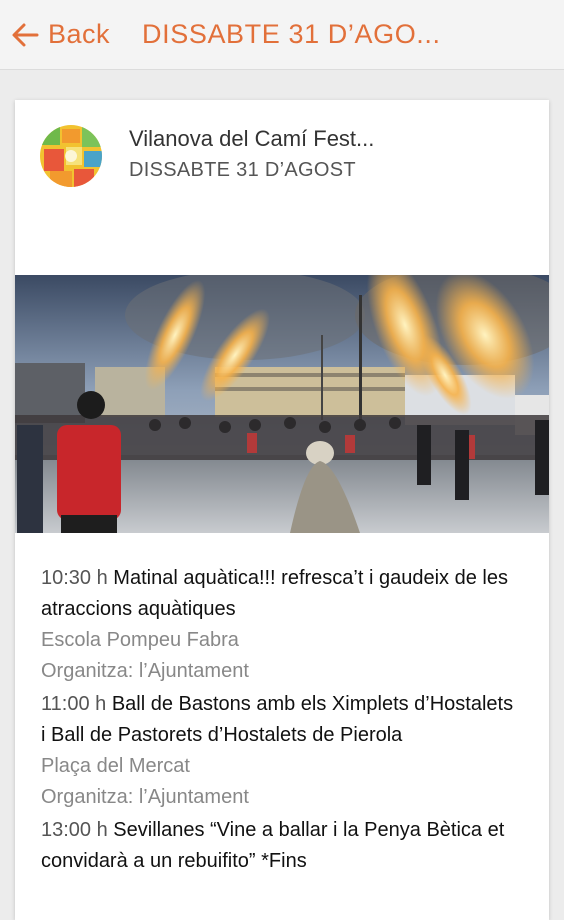 Image resolution: width=564 pixels, height=920 pixels. I want to click on item-place: Escola Pompeu Fabra, so click(140, 640).